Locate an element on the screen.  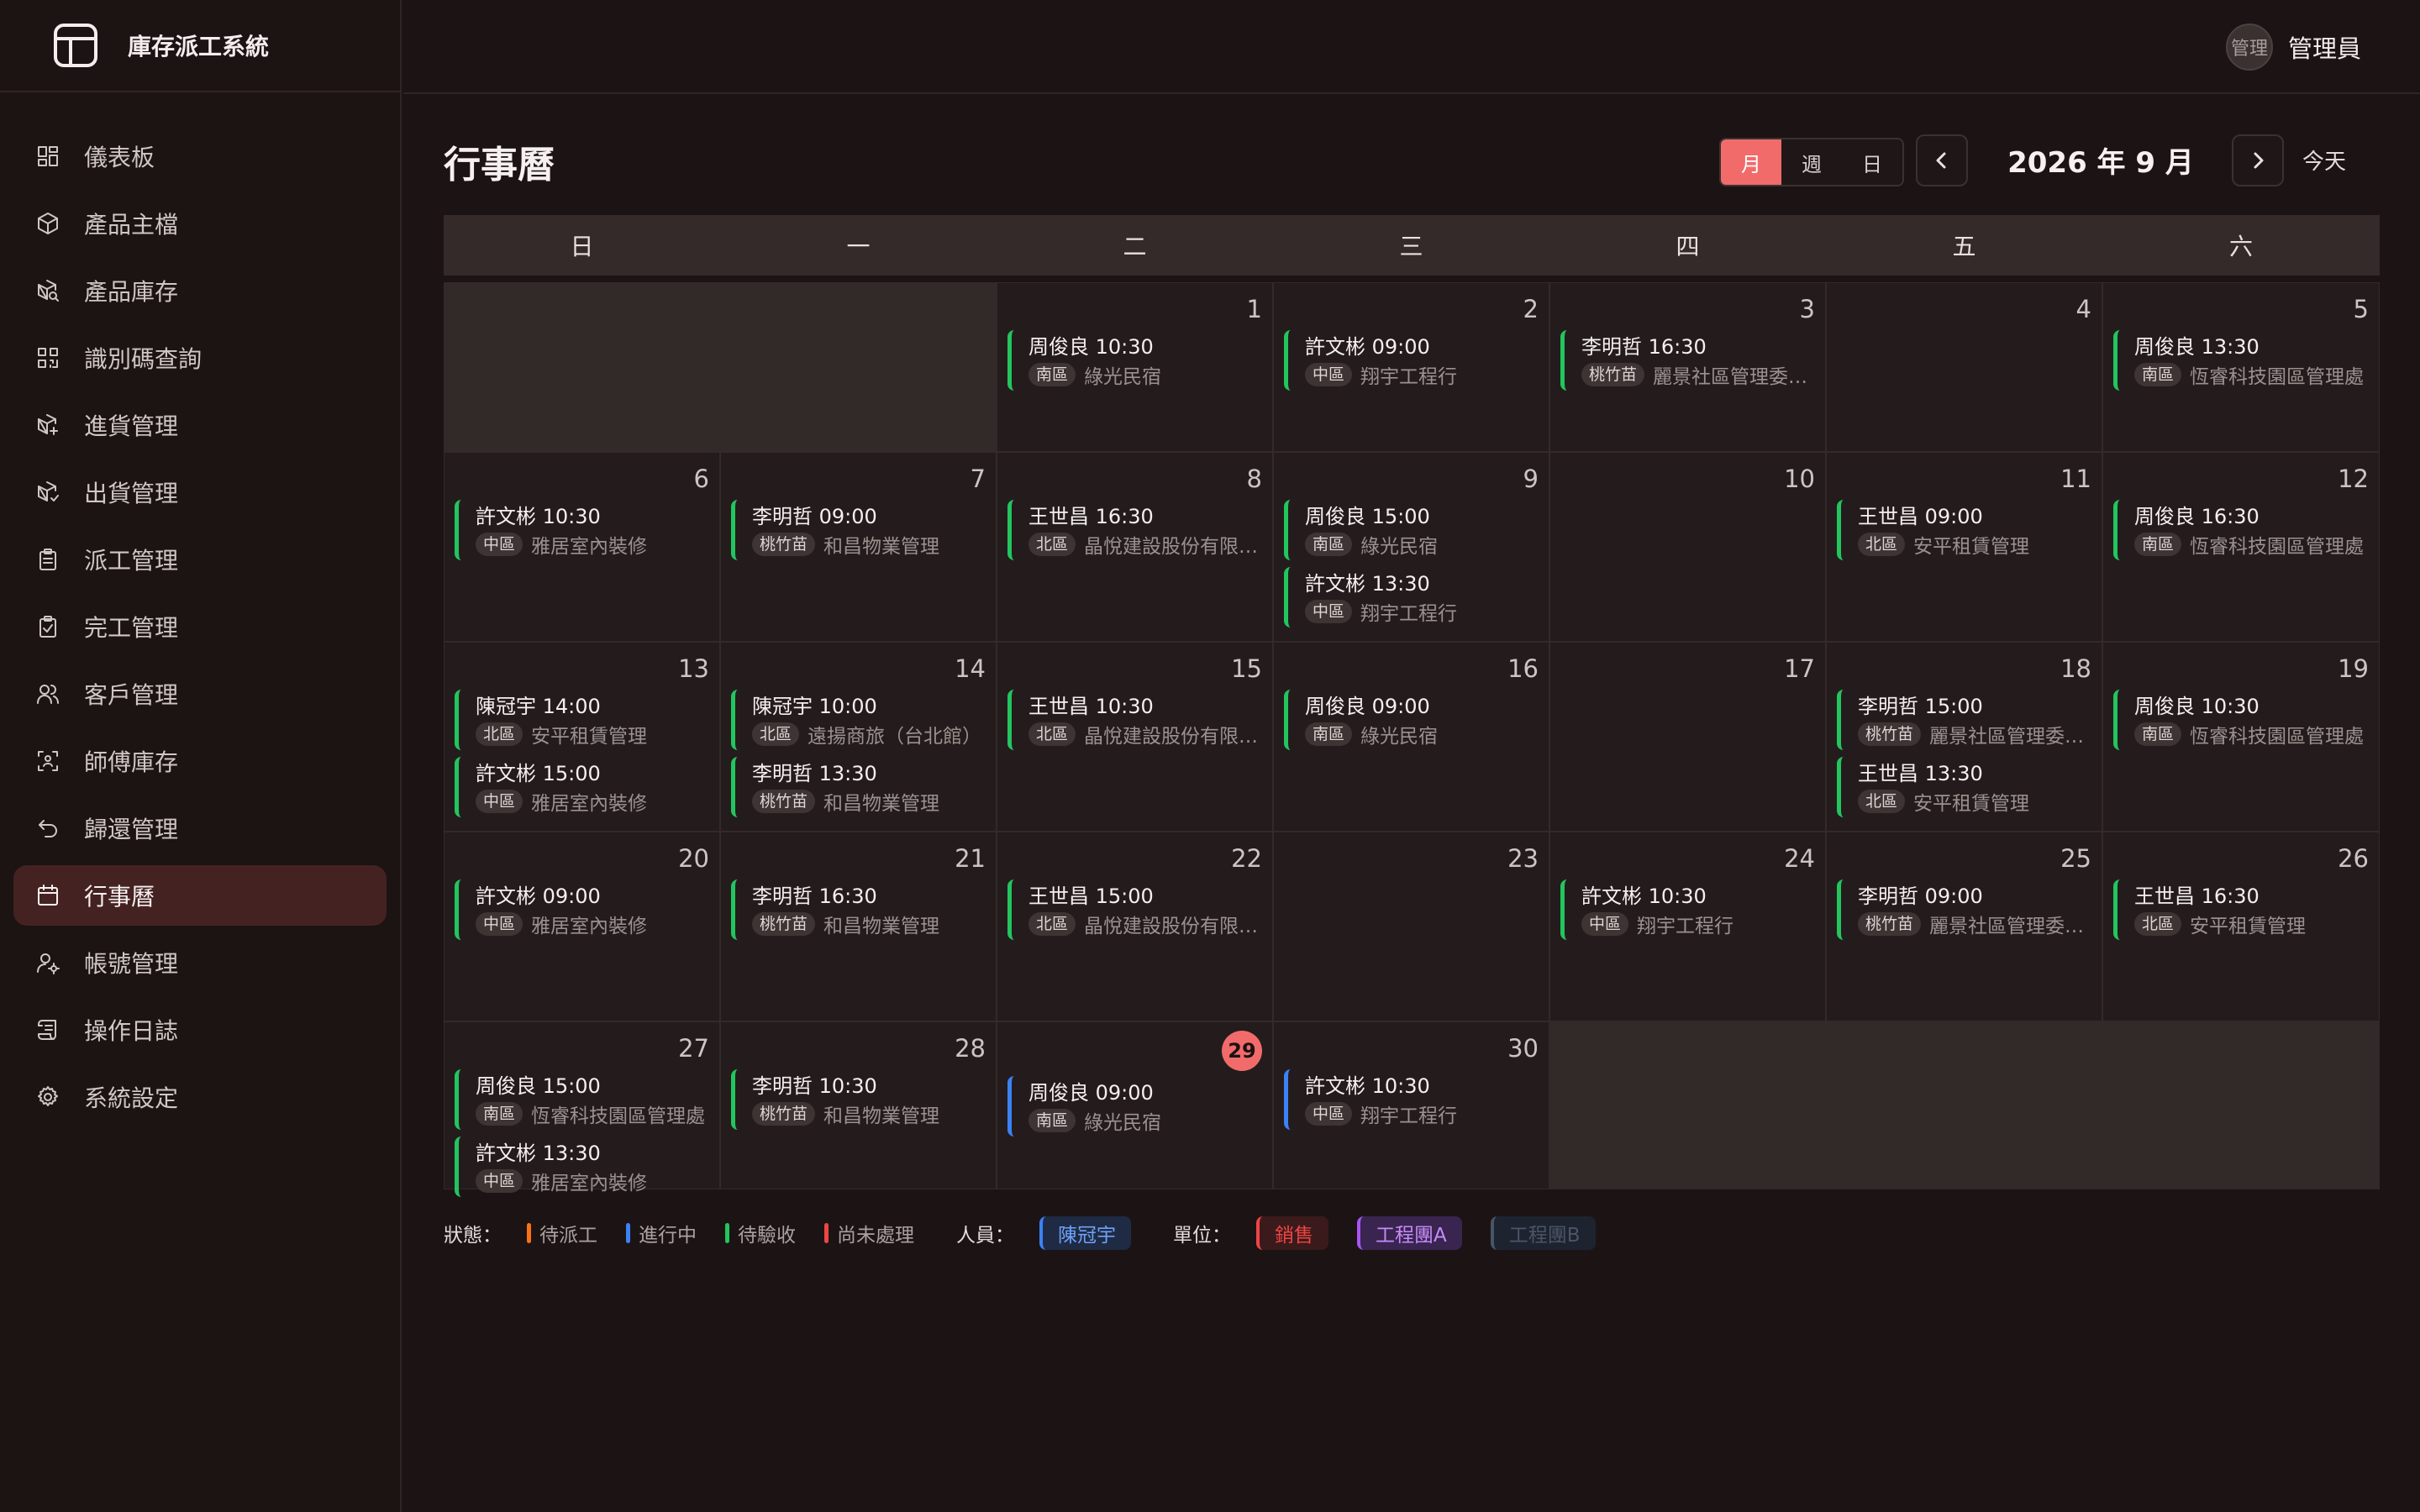
event-item: 許文彬 10:30 中區 雅居室內裝修 is located at coordinates (582, 530).